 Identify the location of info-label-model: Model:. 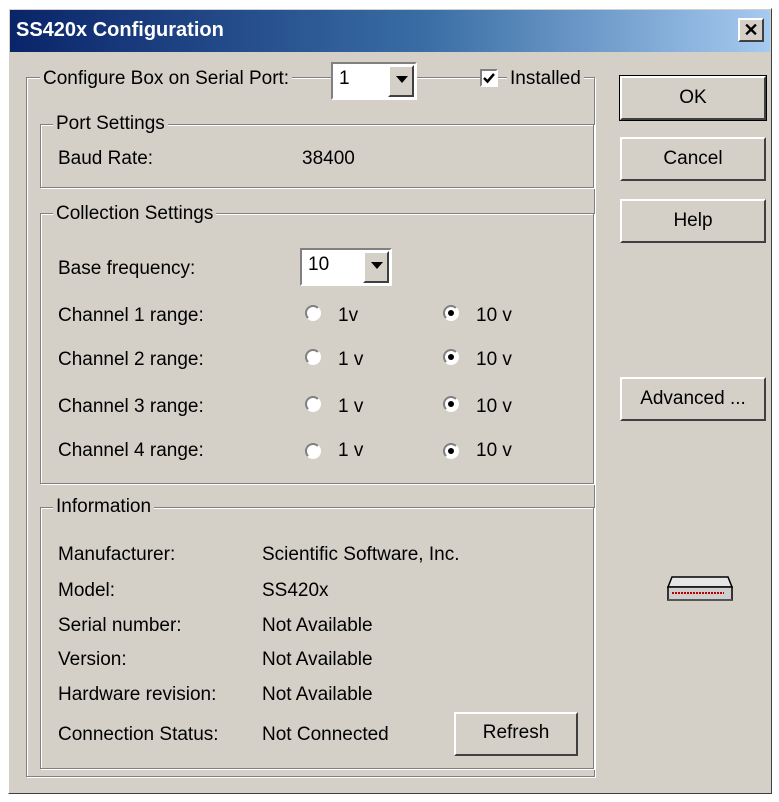
(87, 590).